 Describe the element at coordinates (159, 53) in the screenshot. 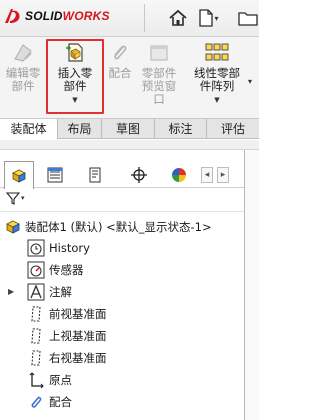

I see `preview-window-icon` at that location.